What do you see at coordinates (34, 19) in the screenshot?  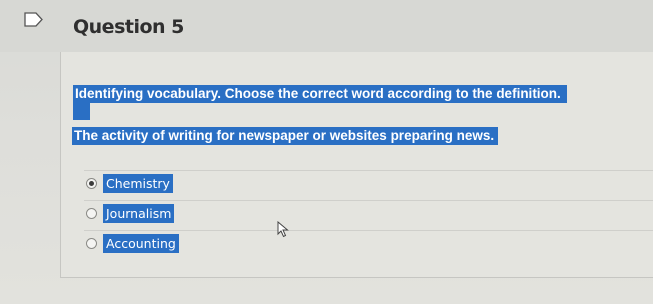 I see `flag-question-icon` at bounding box center [34, 19].